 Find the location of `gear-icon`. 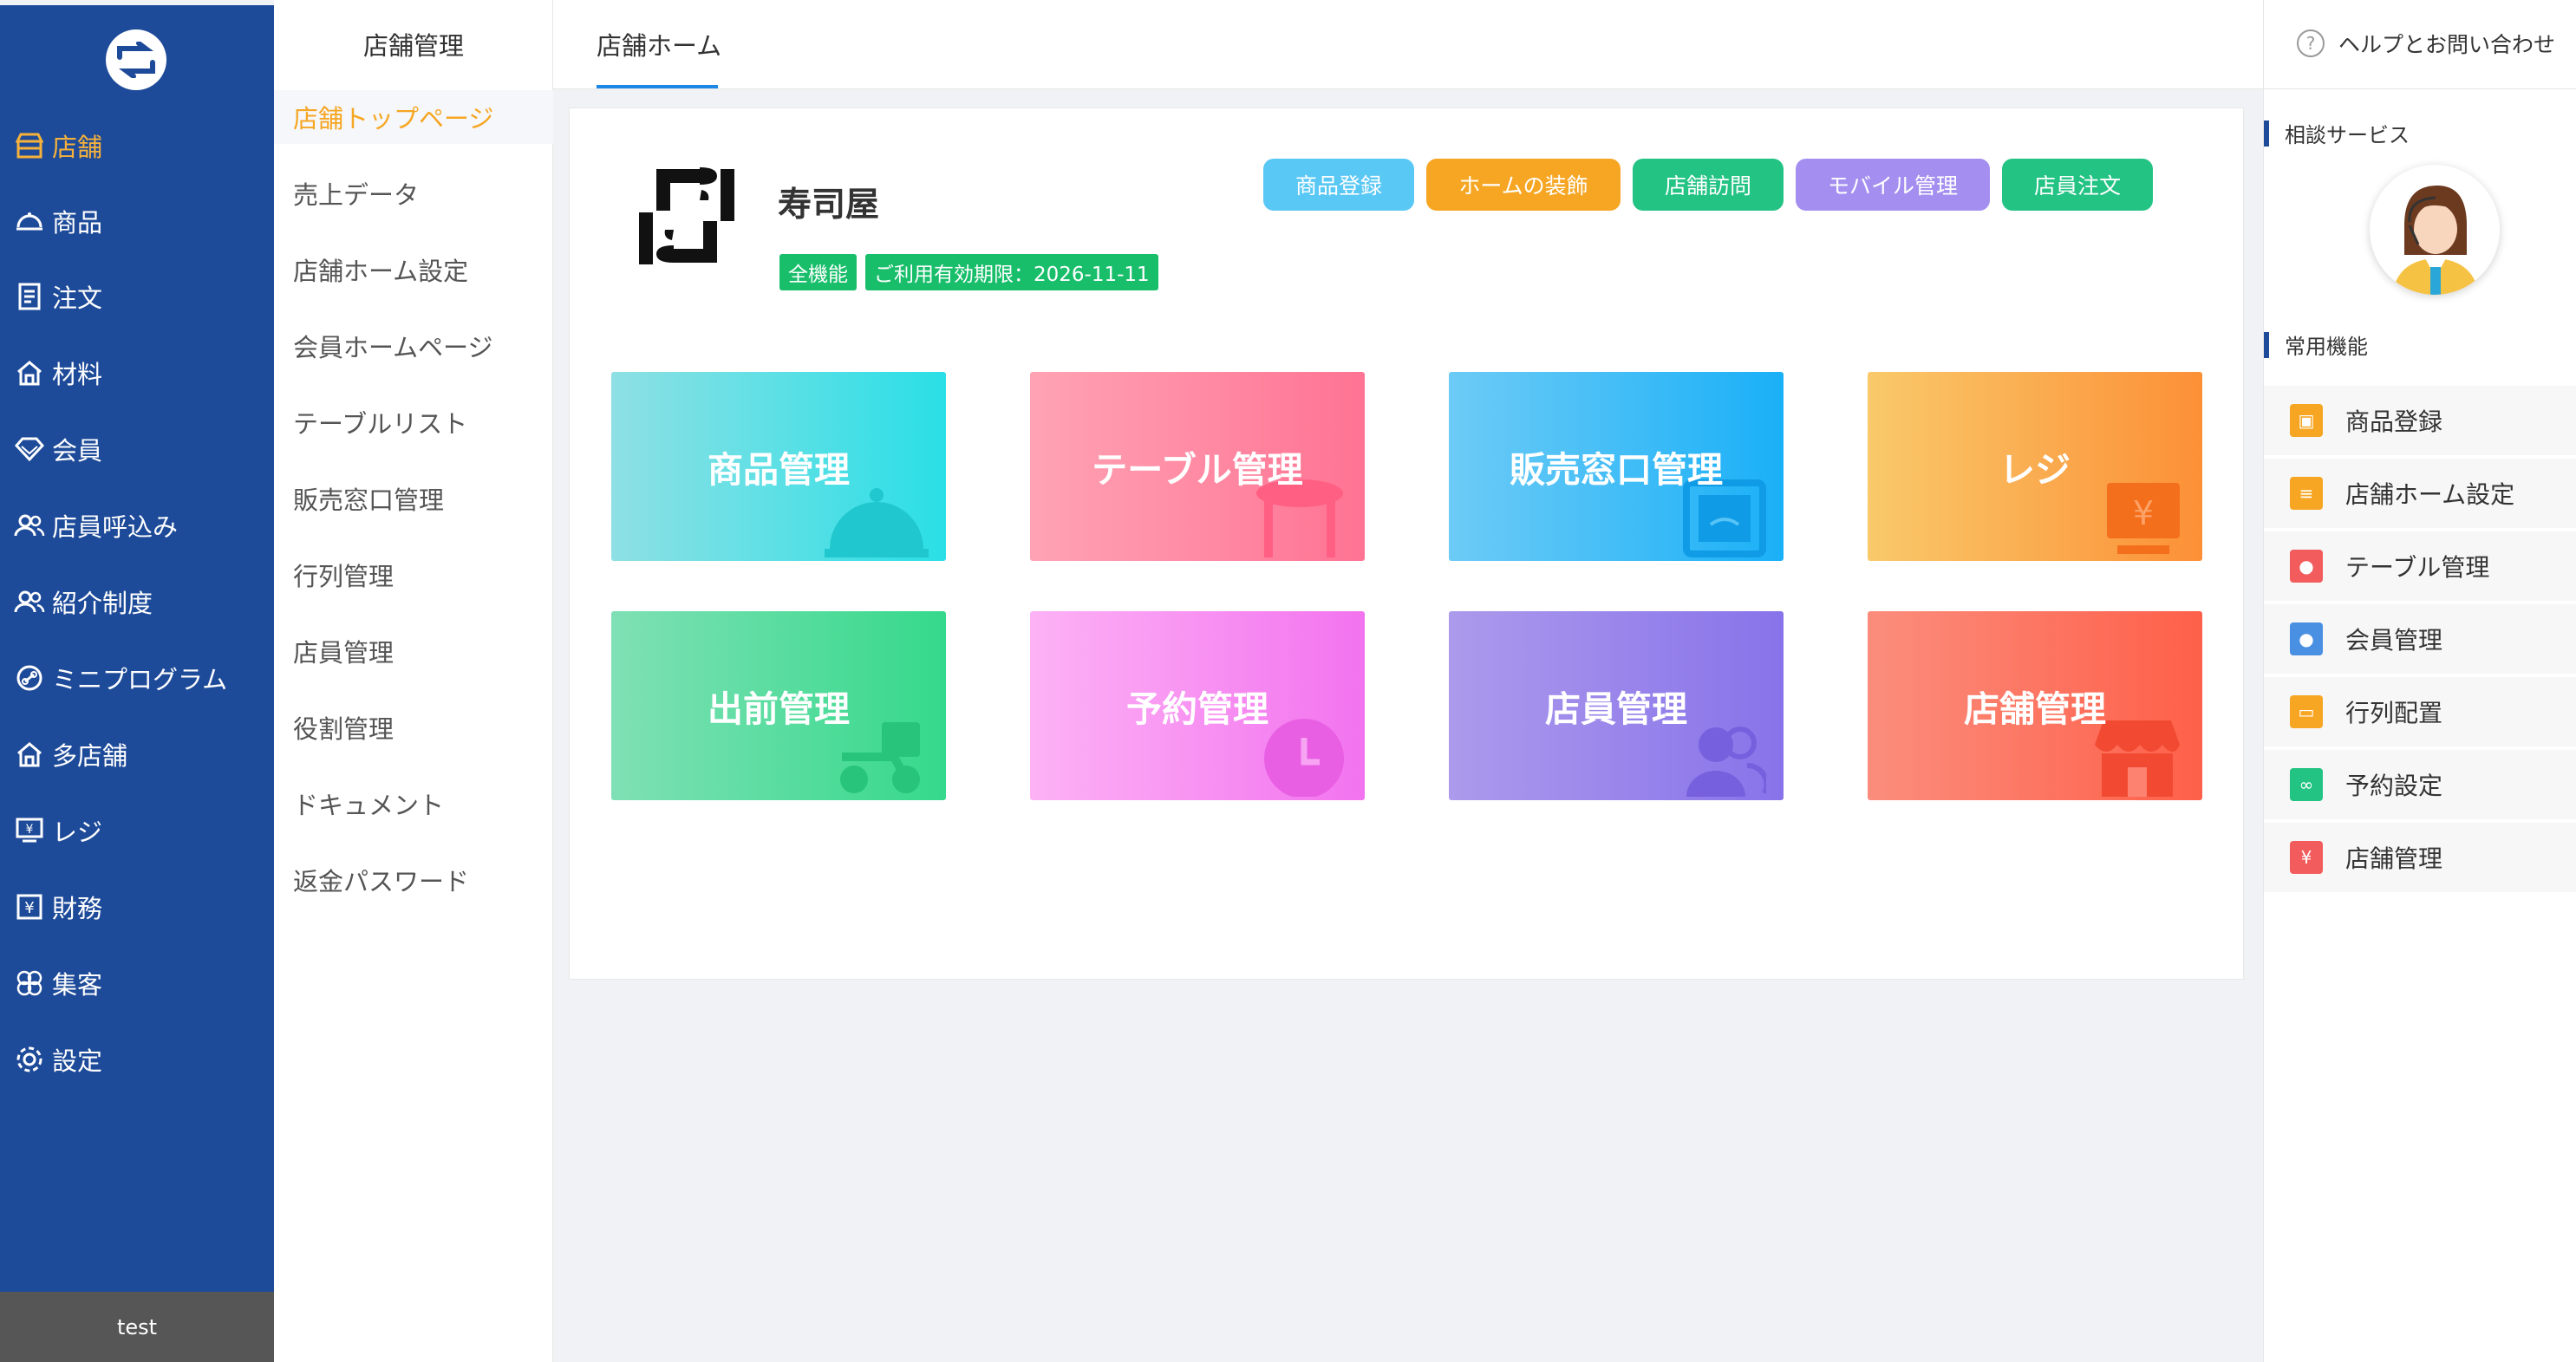

gear-icon is located at coordinates (30, 1059).